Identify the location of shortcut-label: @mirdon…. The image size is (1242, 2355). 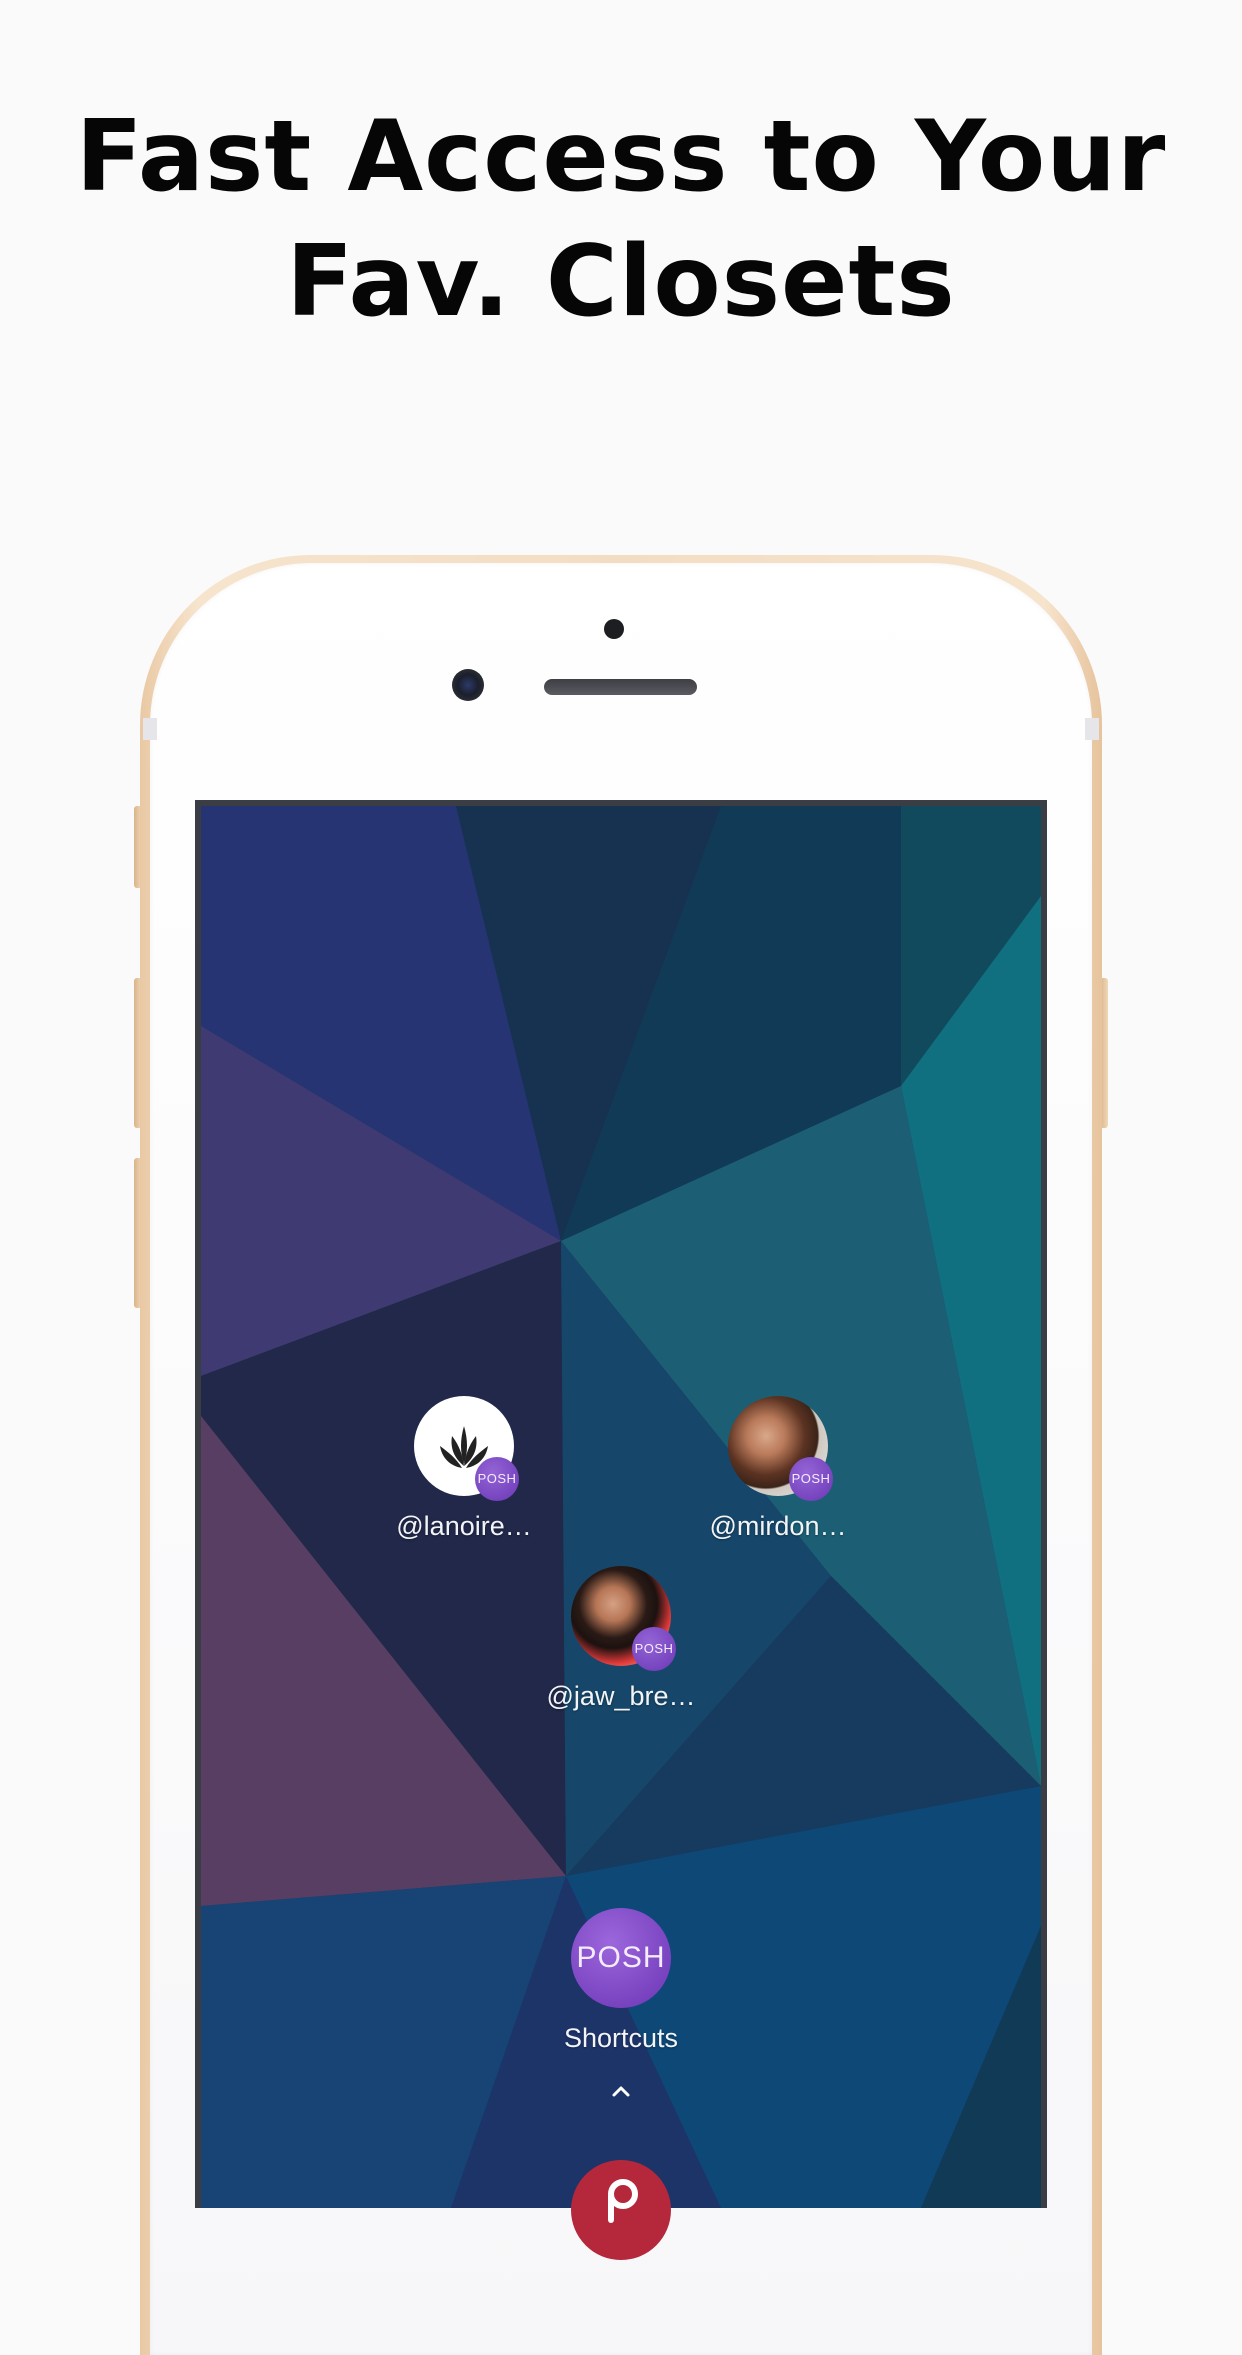
(778, 1526).